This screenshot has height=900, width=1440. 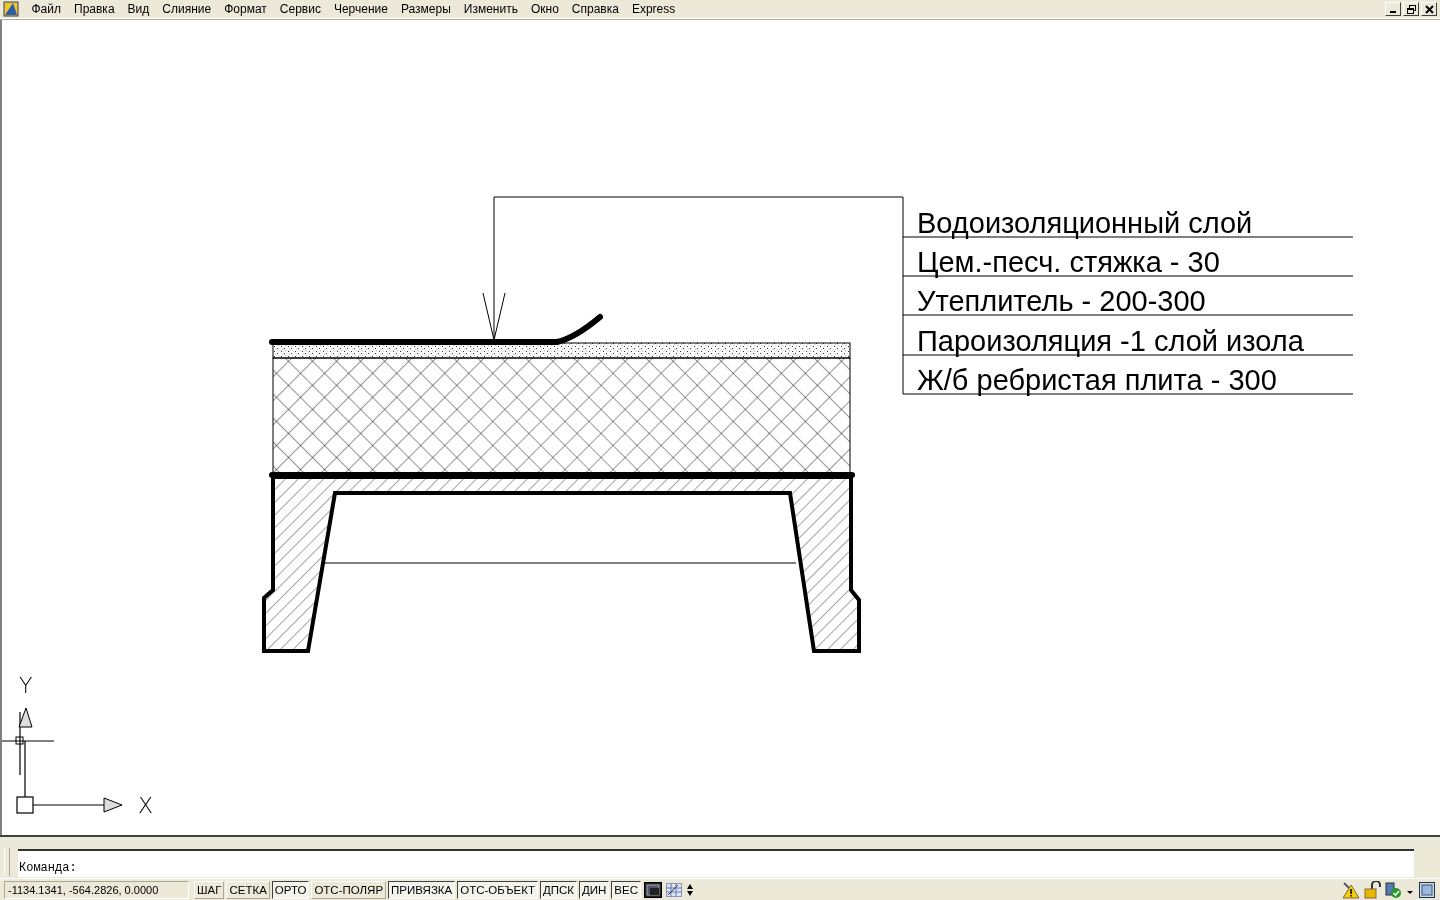 I want to click on layer-label: Цем.-песч. стяжка - 30, so click(x=1068, y=262).